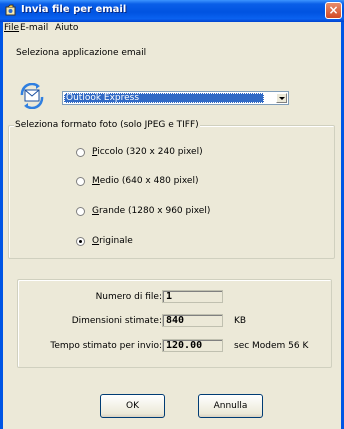 The height and width of the screenshot is (429, 344). Describe the element at coordinates (333, 10) in the screenshot. I see `close-button: ×` at that location.